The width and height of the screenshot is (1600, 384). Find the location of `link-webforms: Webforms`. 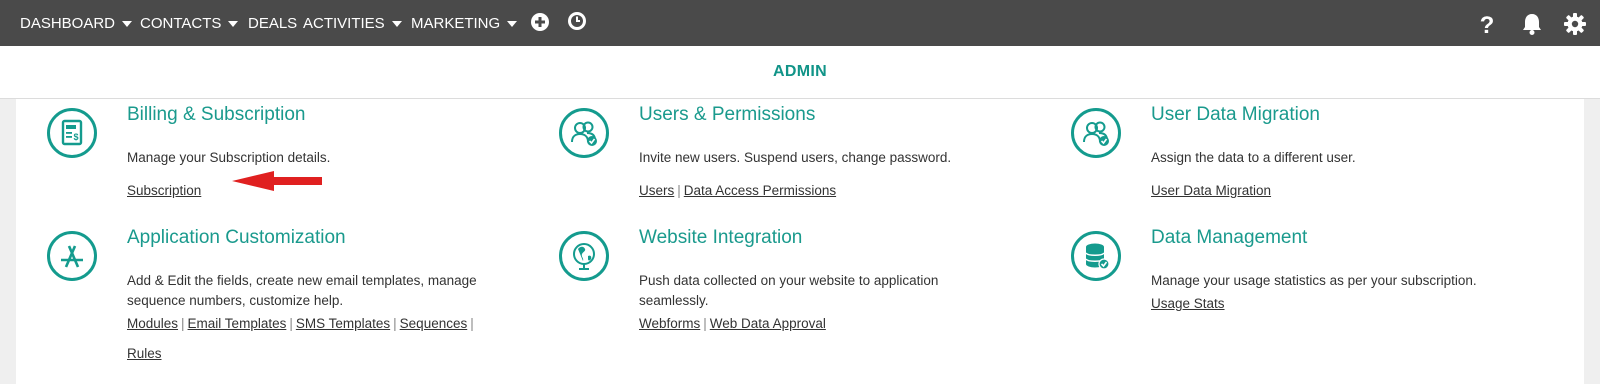

link-webforms: Webforms is located at coordinates (669, 323).